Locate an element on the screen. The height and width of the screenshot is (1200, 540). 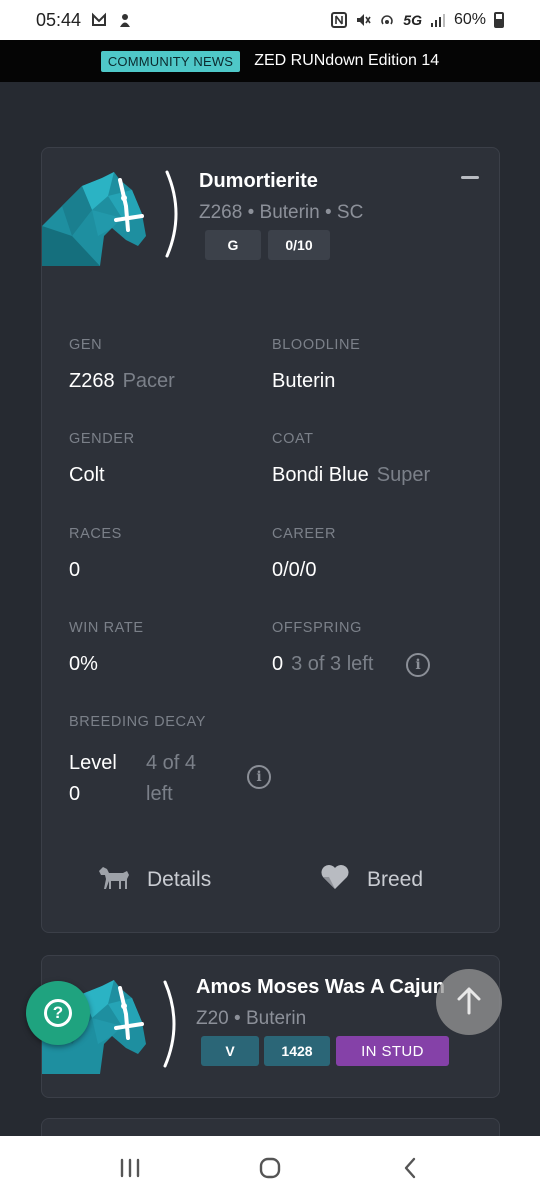
recent-apps-button is located at coordinates (130, 1168).